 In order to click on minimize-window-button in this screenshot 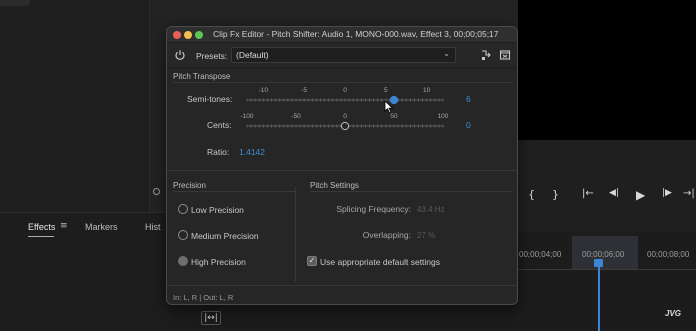, I will do `click(188, 35)`.